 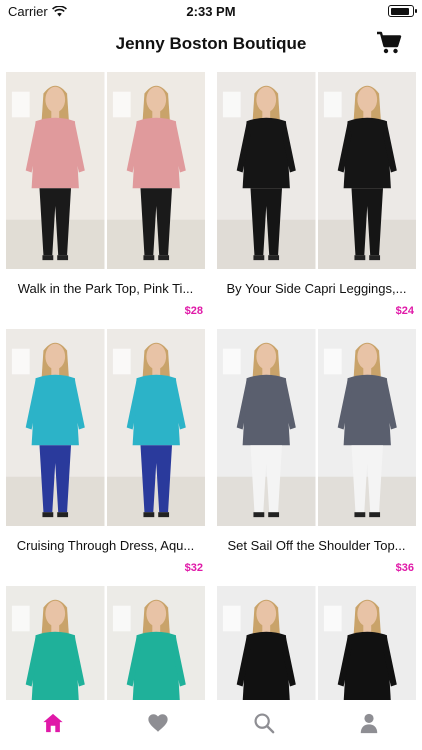 What do you see at coordinates (404, 568) in the screenshot?
I see `product-price: $36` at bounding box center [404, 568].